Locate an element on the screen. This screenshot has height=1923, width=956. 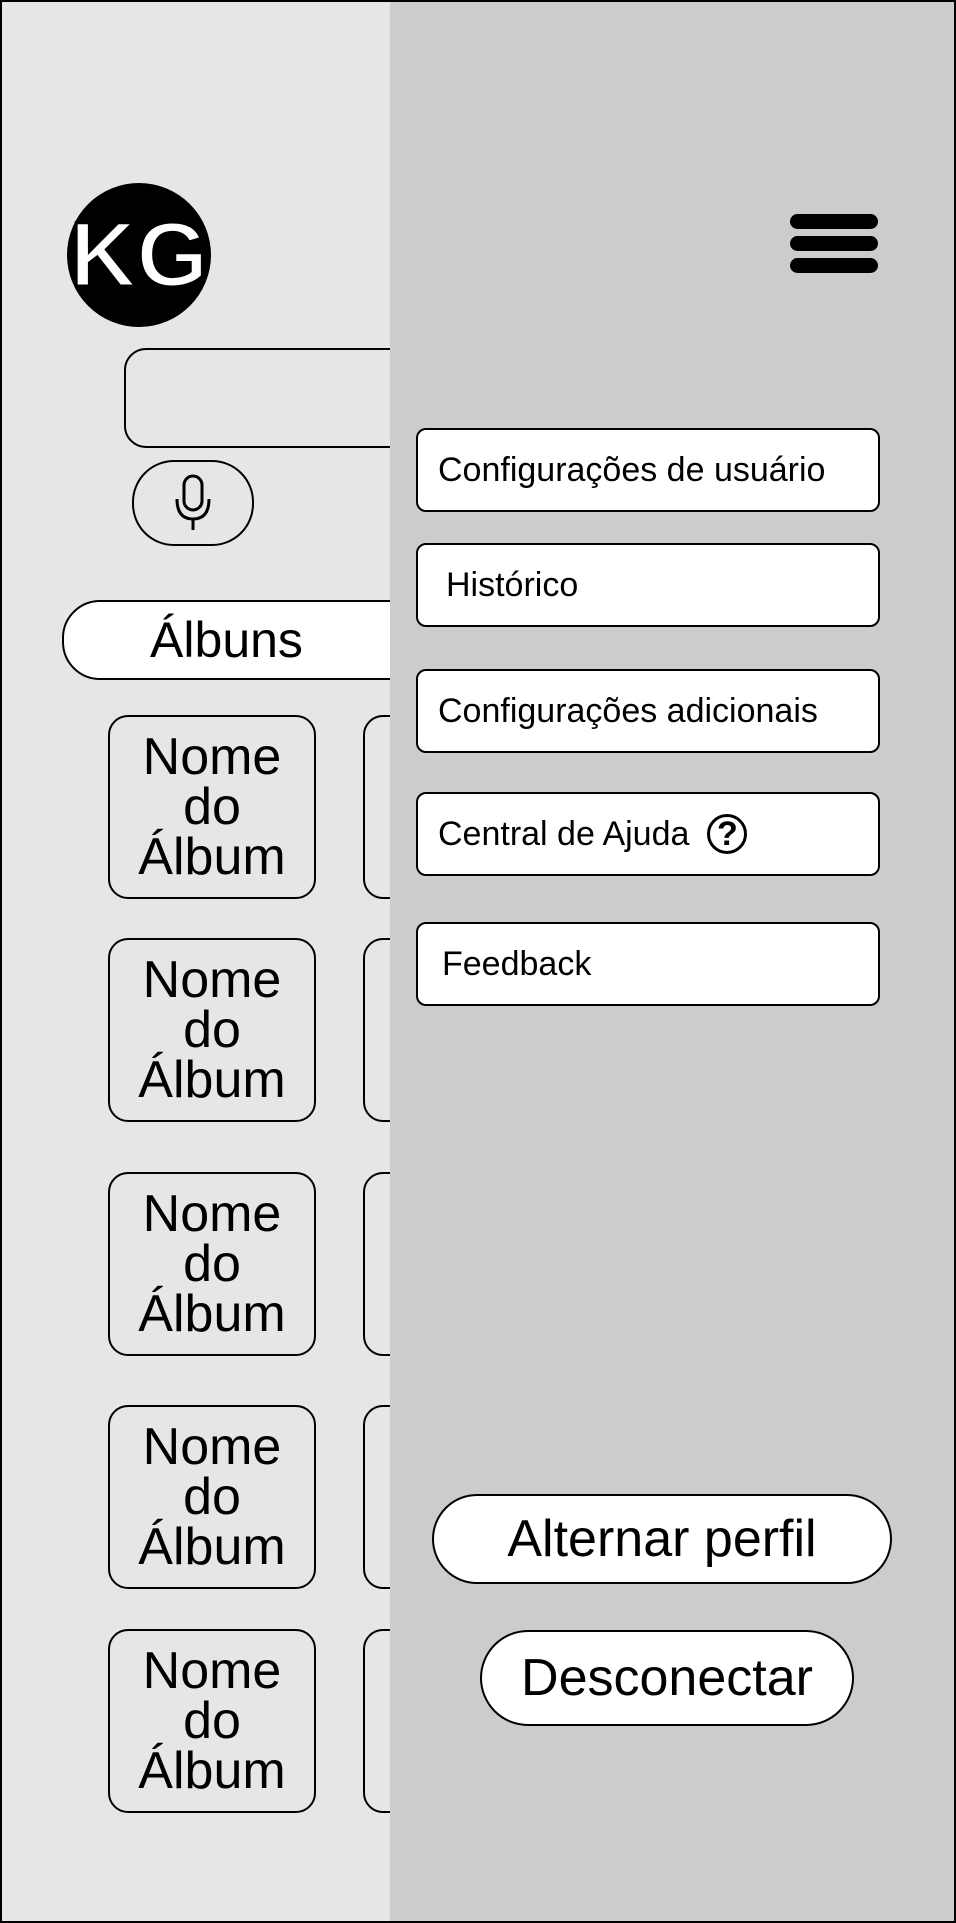
microphone-button is located at coordinates (193, 503).